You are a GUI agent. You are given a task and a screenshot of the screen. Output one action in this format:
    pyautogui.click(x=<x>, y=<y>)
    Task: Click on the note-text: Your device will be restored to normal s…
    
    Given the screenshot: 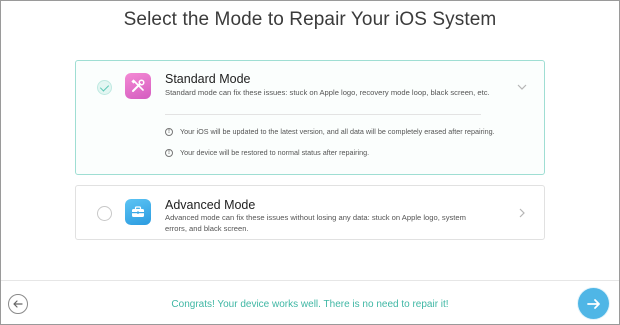 What is the action you would take?
    pyautogui.click(x=275, y=152)
    